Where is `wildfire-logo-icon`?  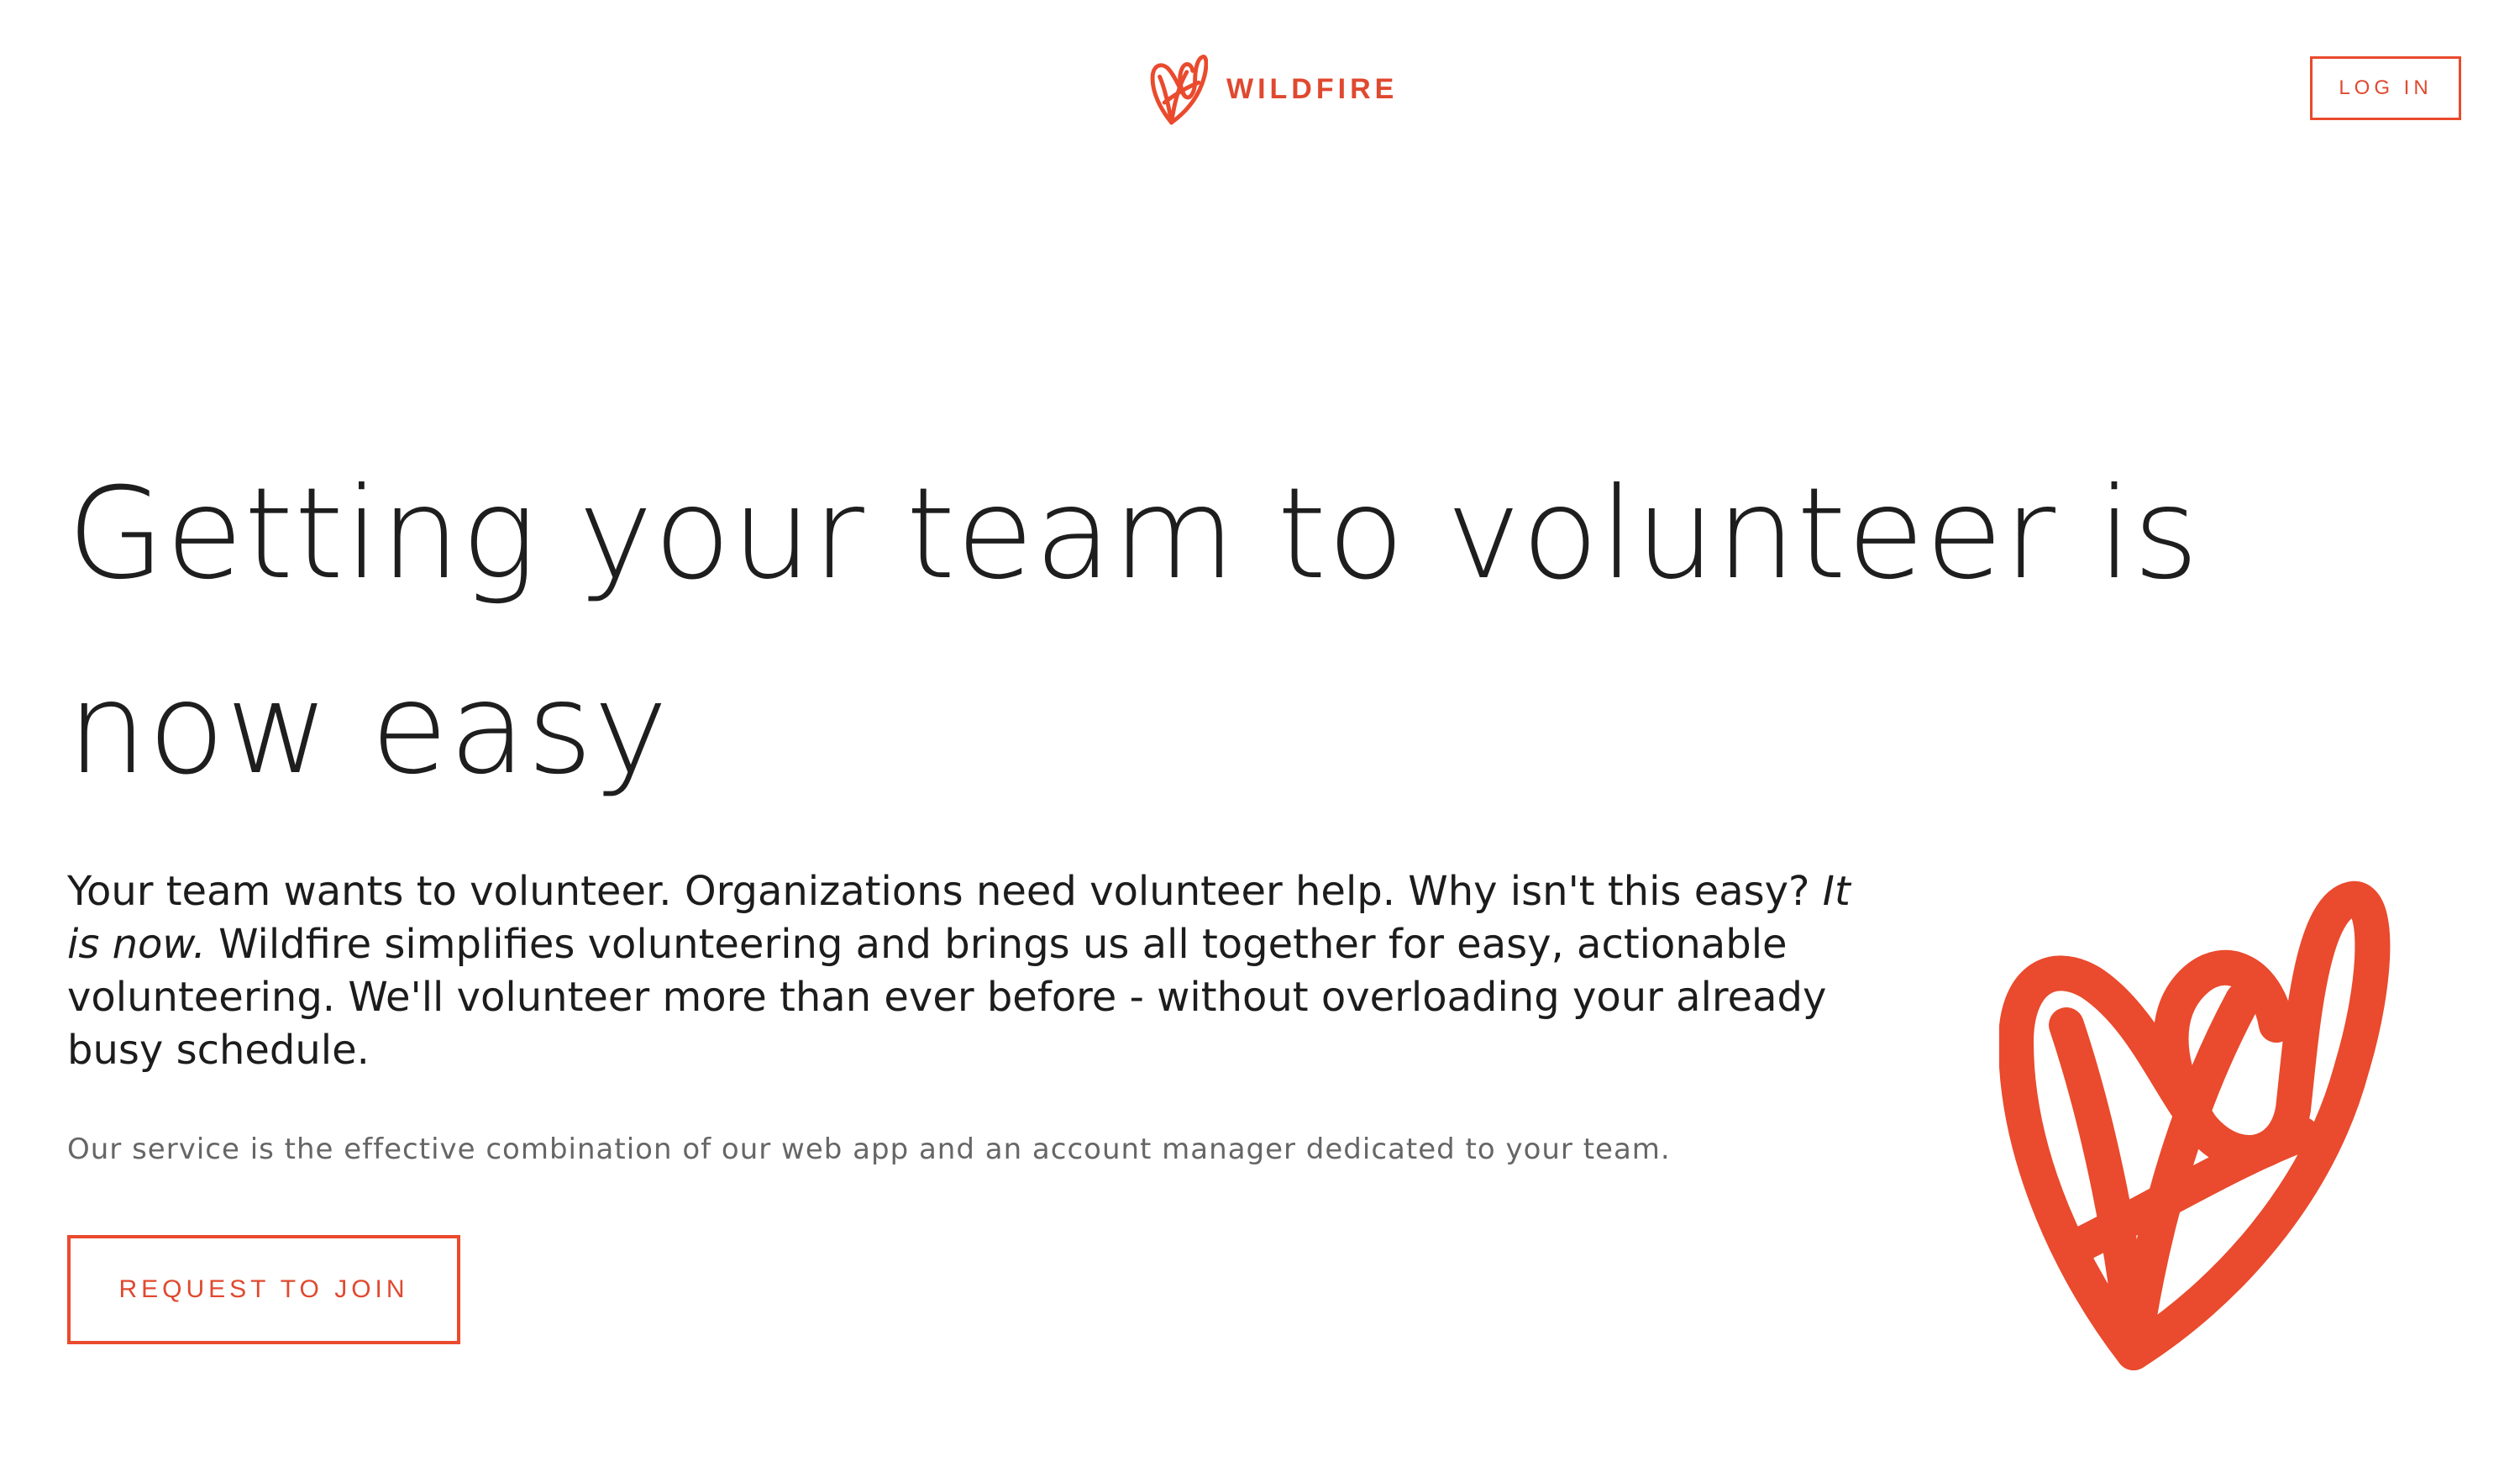 wildfire-logo-icon is located at coordinates (1179, 90).